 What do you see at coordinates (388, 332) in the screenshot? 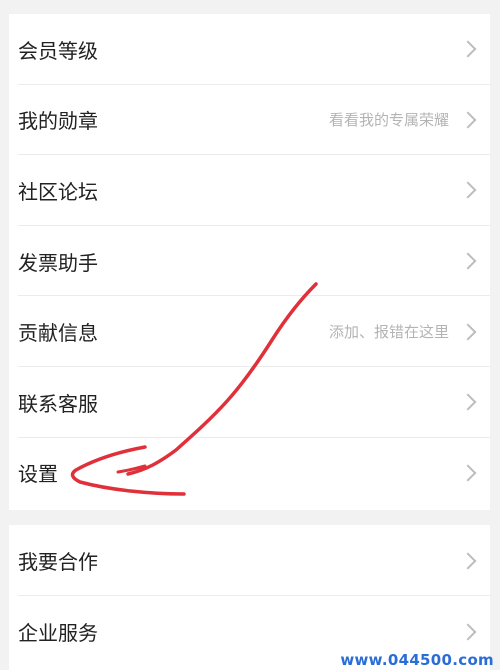
I see `menu-item-hint: 添加、报错在这里` at bounding box center [388, 332].